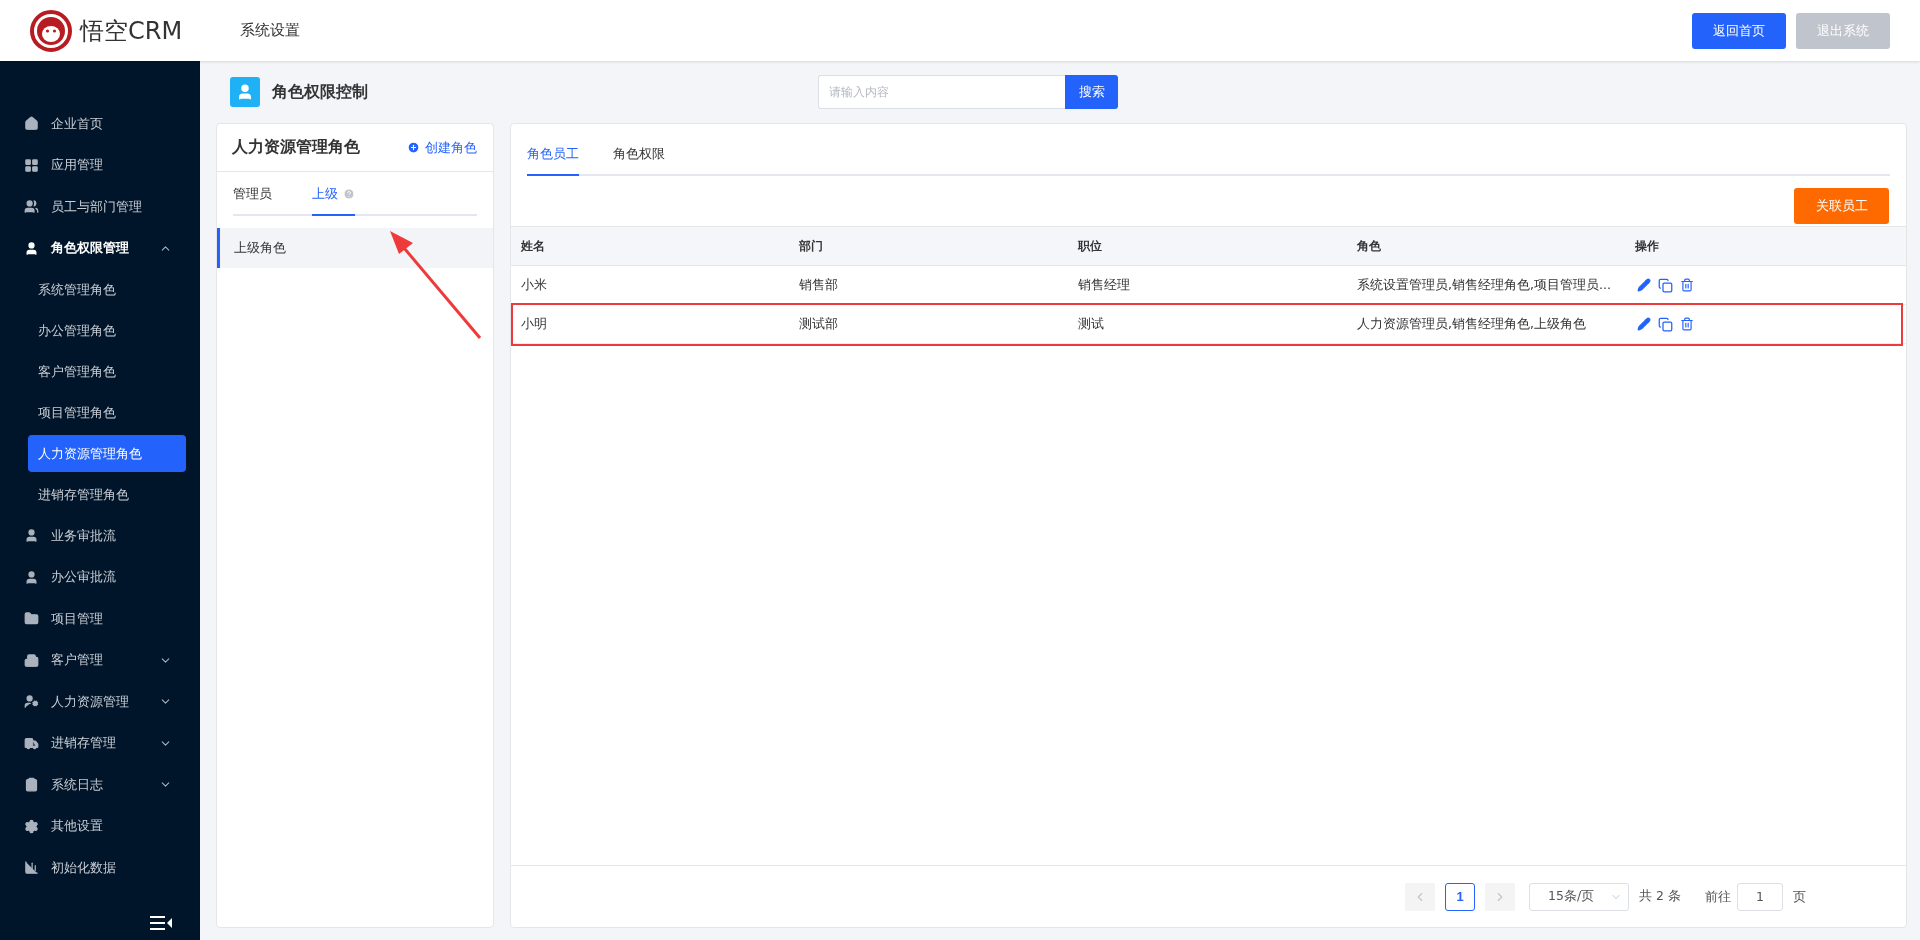 This screenshot has height=940, width=1920. I want to click on sidebar-item: 办公审批流, so click(100, 577).